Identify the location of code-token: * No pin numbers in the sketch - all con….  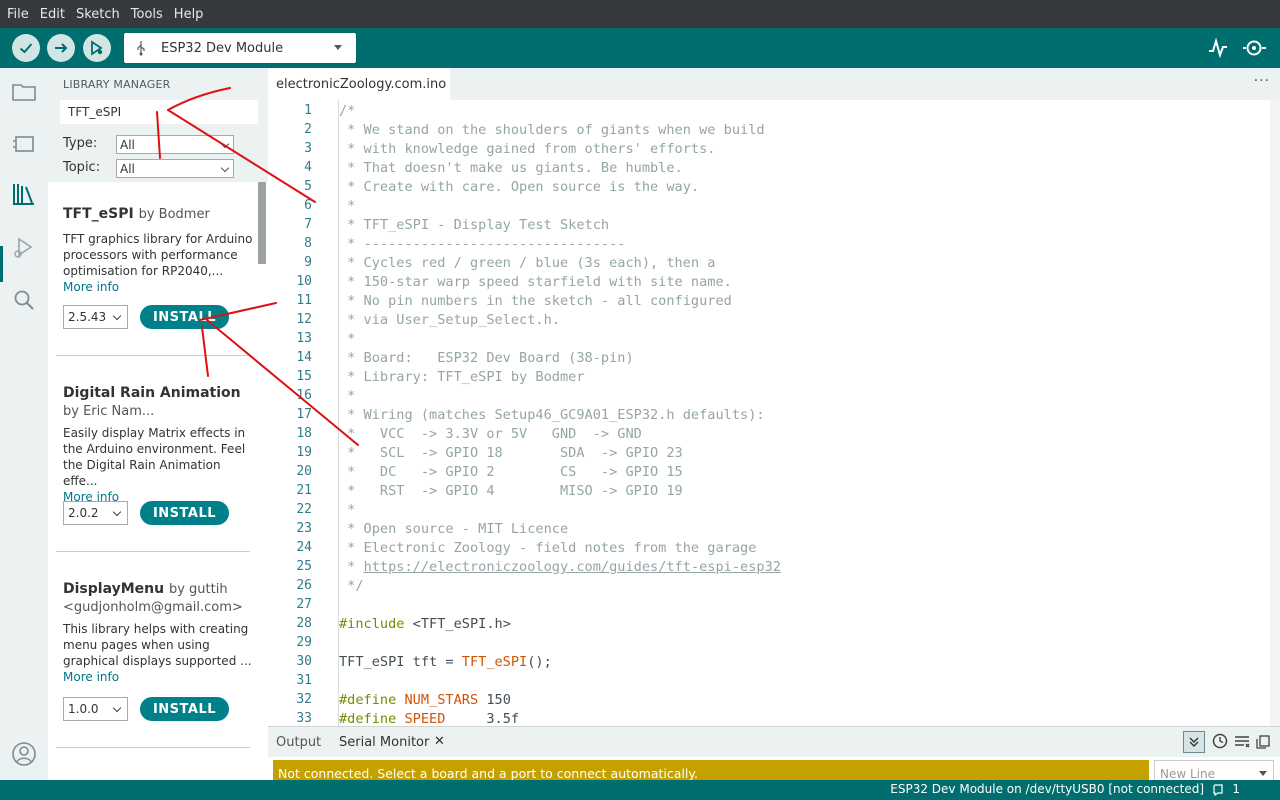
(535, 301).